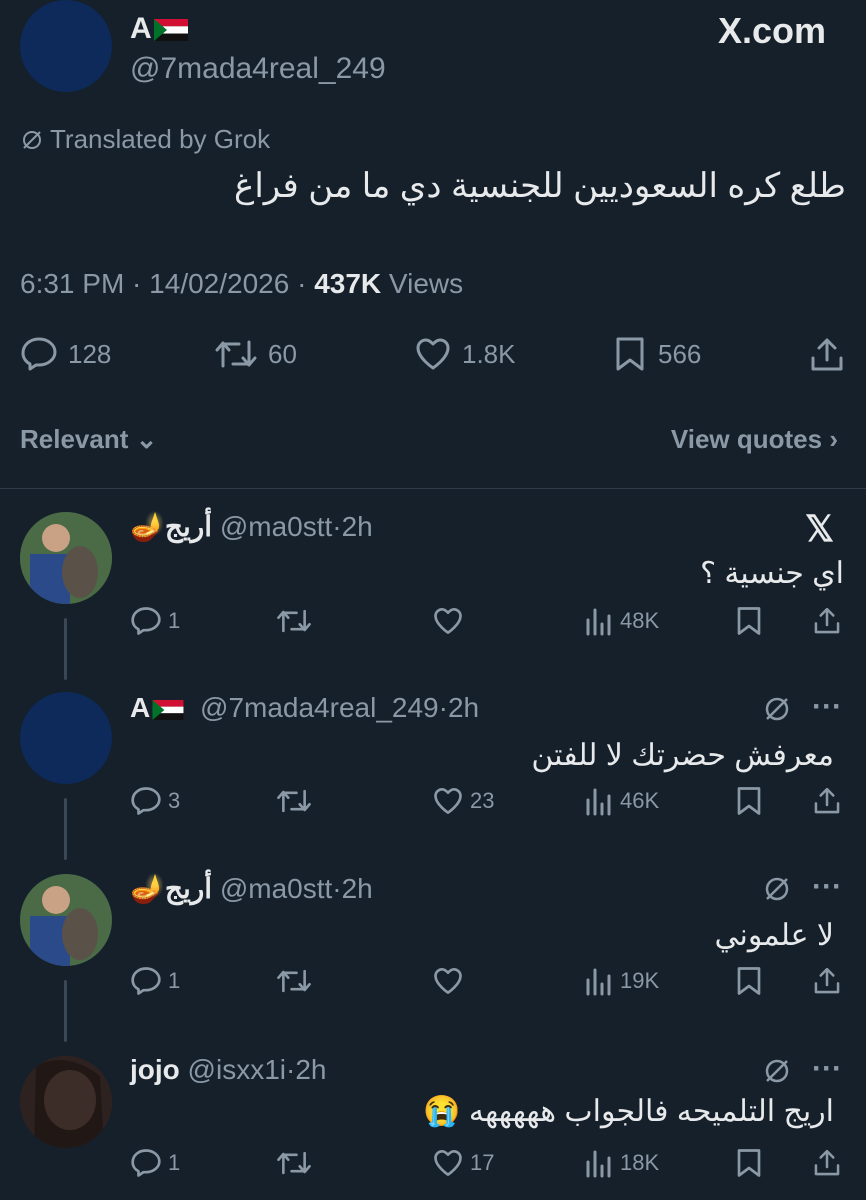 The height and width of the screenshot is (1200, 866). I want to click on tweet-date: 14/02/2026, so click(219, 283).